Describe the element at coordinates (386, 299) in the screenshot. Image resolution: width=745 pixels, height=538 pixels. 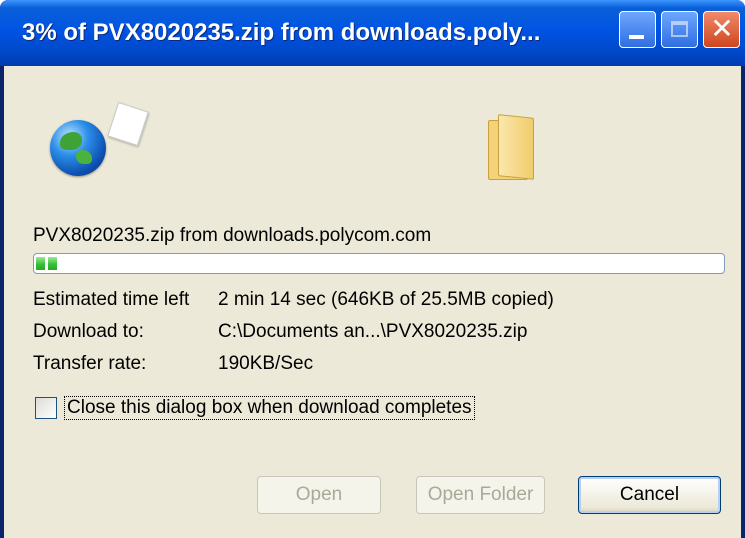
I see `time-left-value: 2 min 14 sec (646KB of 25.5MB copied)` at that location.